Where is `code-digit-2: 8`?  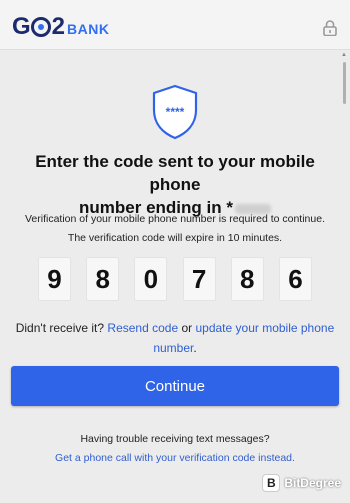 code-digit-2: 8 is located at coordinates (103, 279).